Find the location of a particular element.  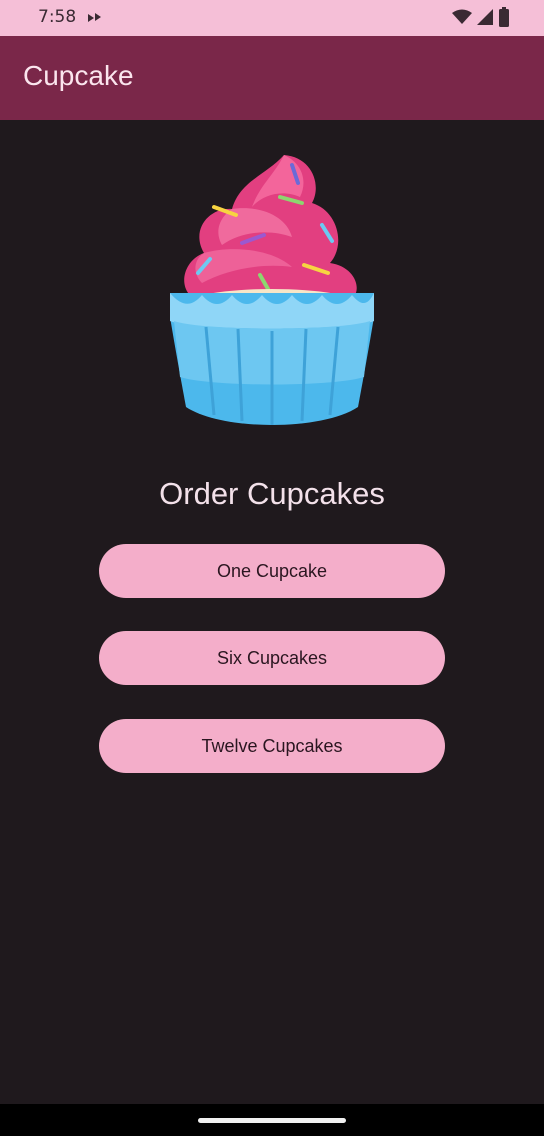

home-gesture-handle is located at coordinates (272, 1120).